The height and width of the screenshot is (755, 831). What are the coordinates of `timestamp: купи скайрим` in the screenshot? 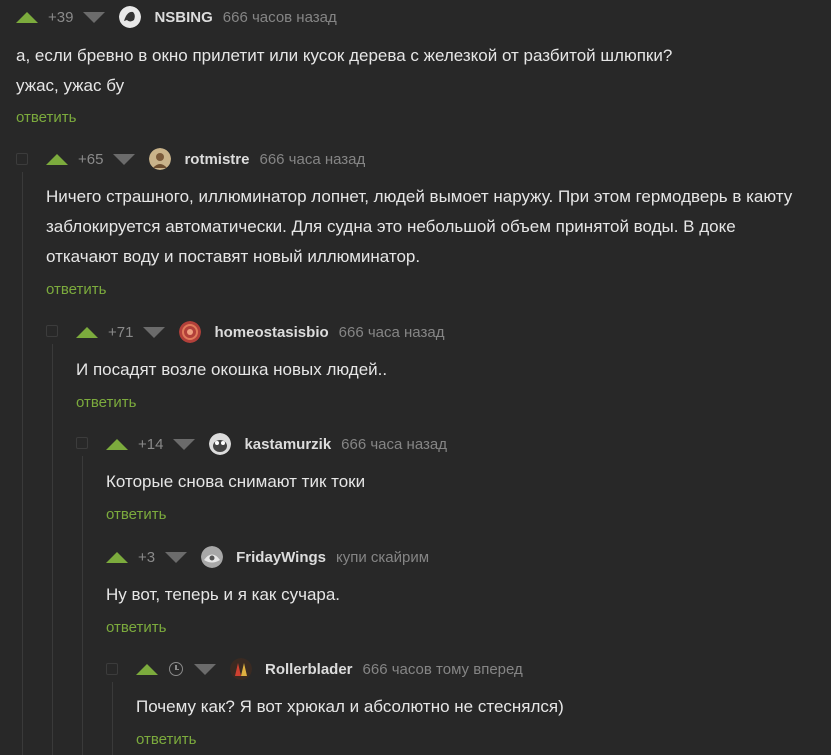 It's located at (383, 557).